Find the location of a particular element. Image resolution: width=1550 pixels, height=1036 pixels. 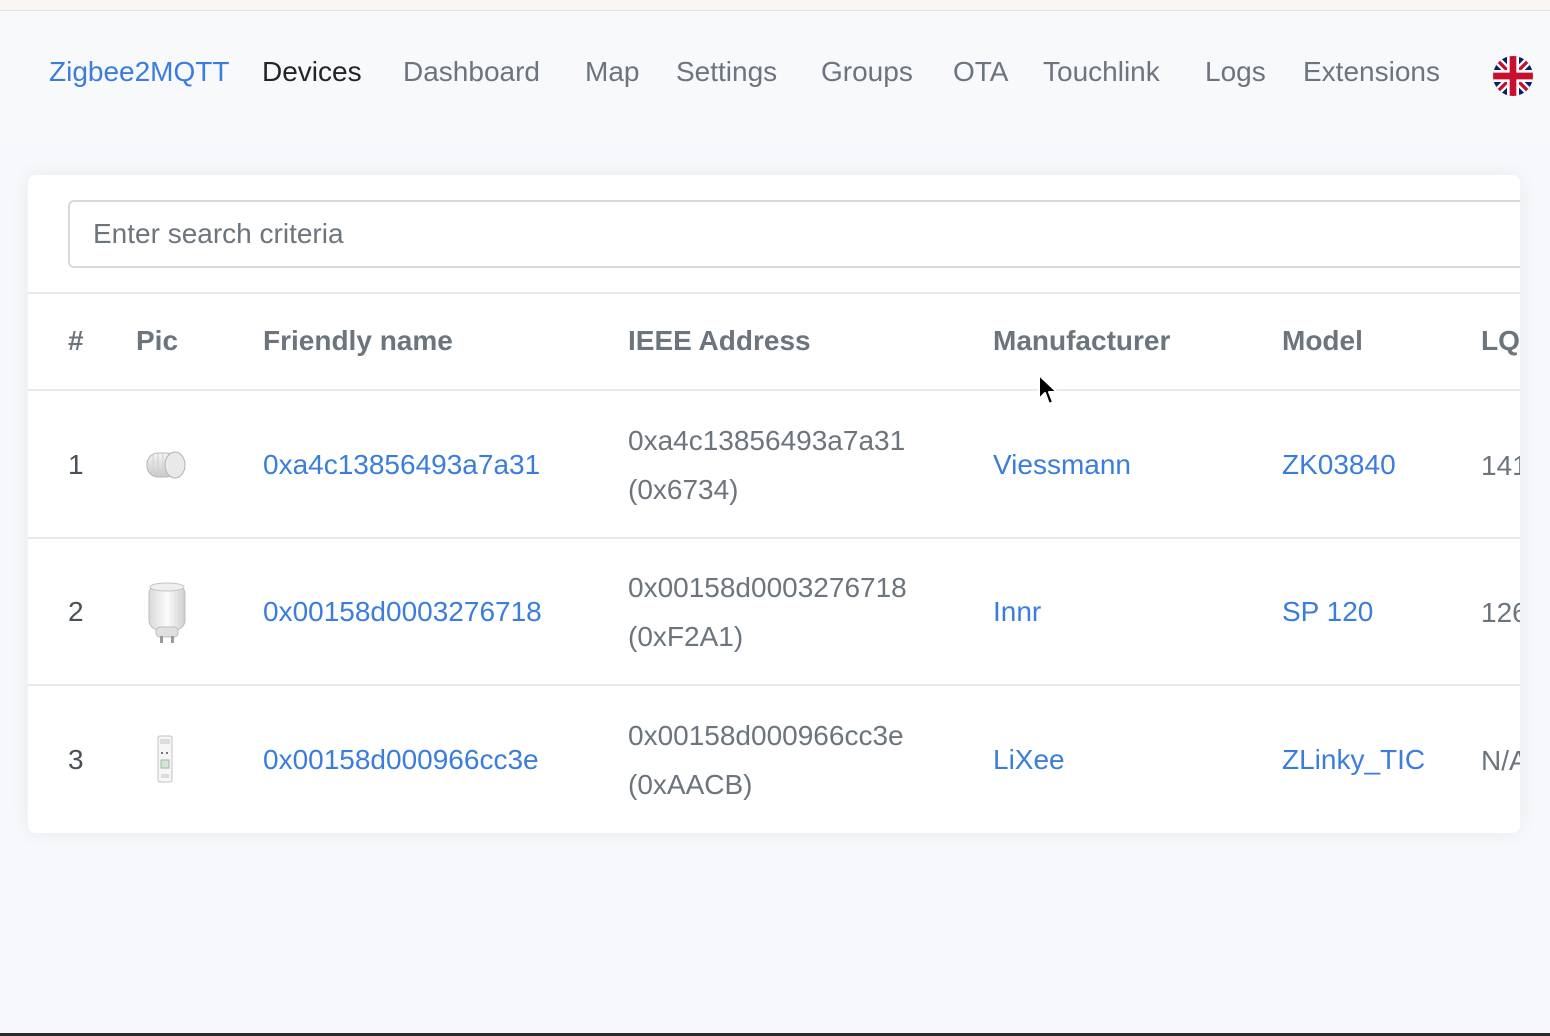

nav-groups: Groups is located at coordinates (867, 72).